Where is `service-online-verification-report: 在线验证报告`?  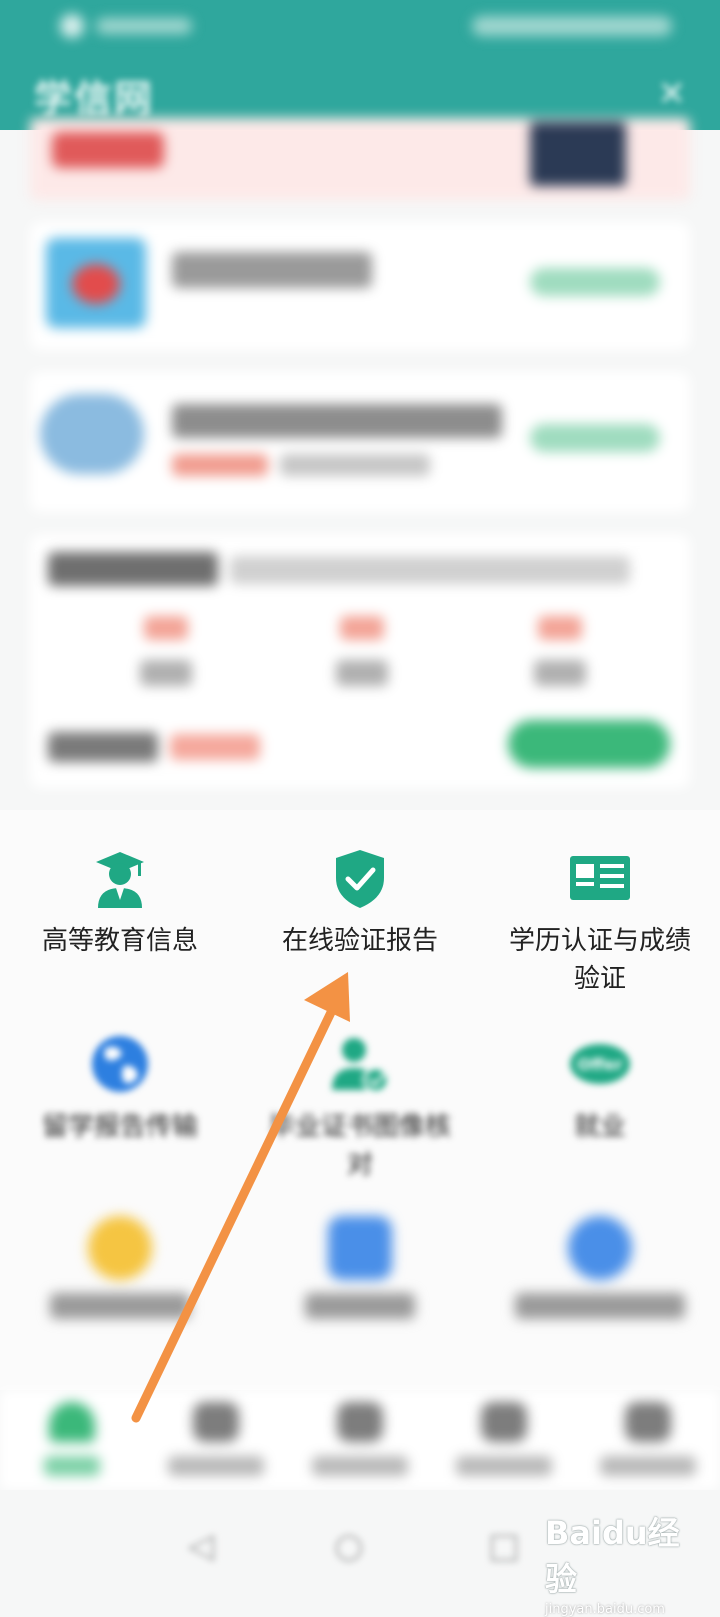
service-online-verification-report: 在线验证报告 is located at coordinates (360, 903).